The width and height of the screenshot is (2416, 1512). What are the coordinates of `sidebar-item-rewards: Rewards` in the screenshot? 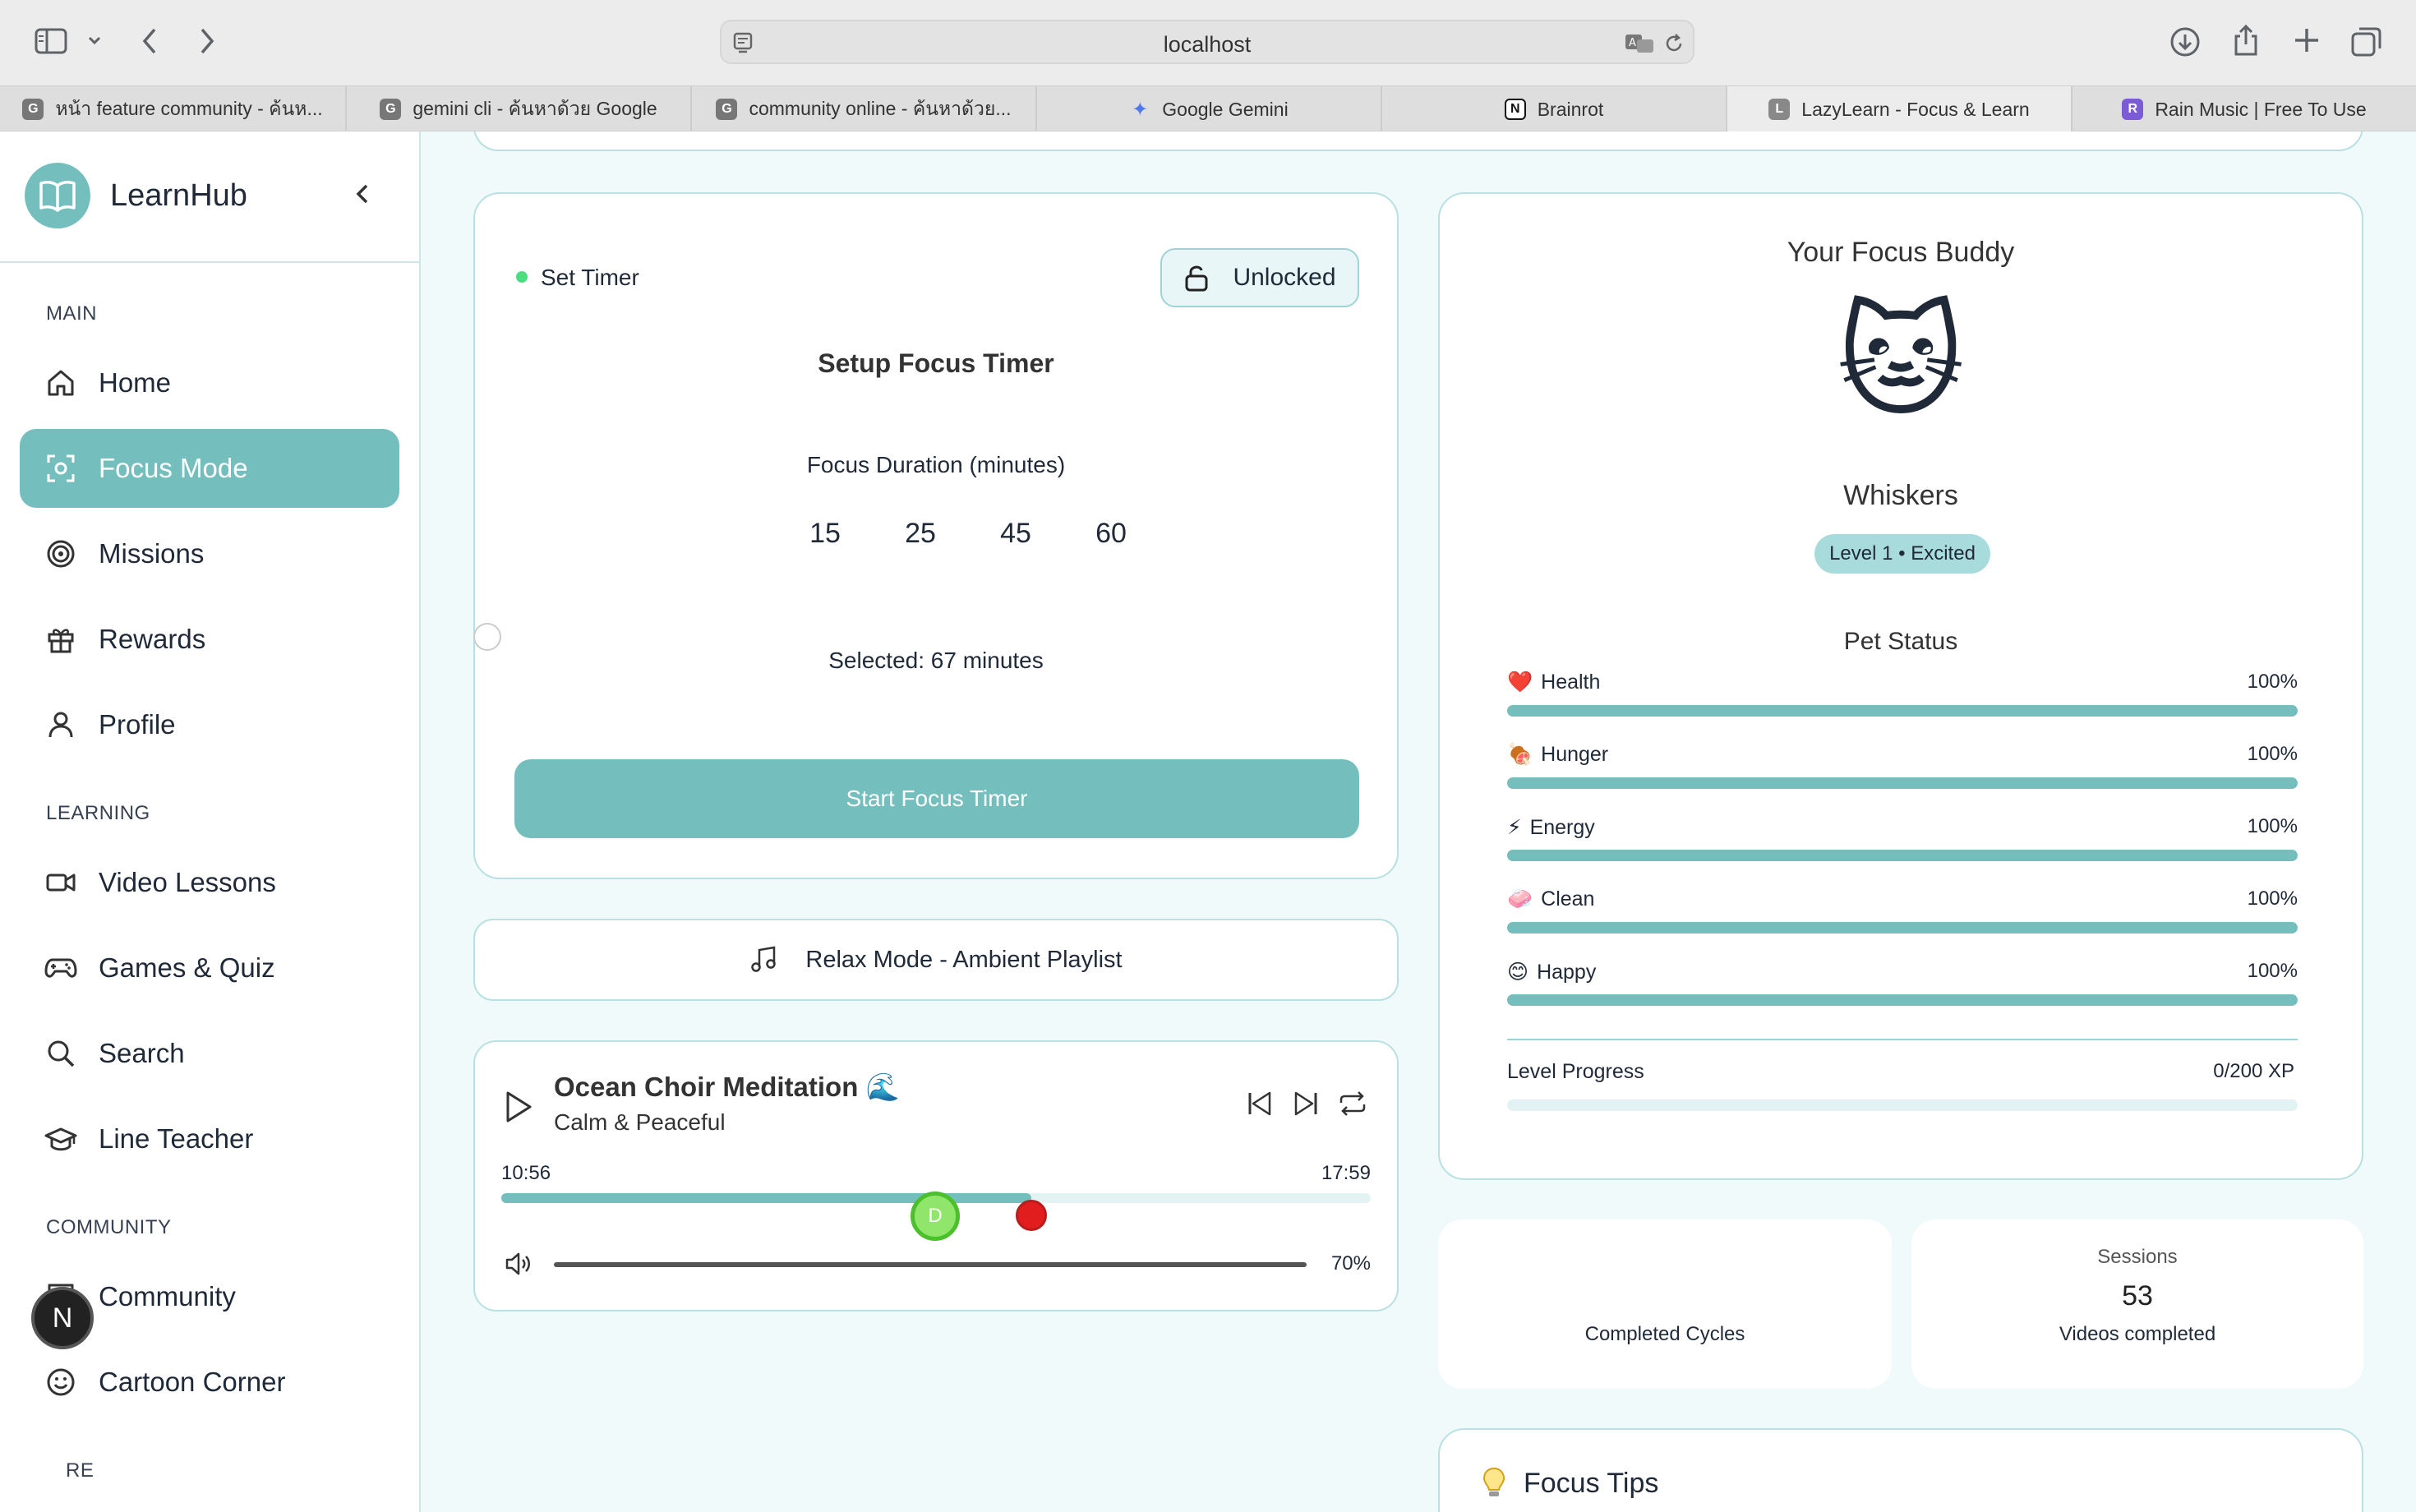 It's located at (210, 639).